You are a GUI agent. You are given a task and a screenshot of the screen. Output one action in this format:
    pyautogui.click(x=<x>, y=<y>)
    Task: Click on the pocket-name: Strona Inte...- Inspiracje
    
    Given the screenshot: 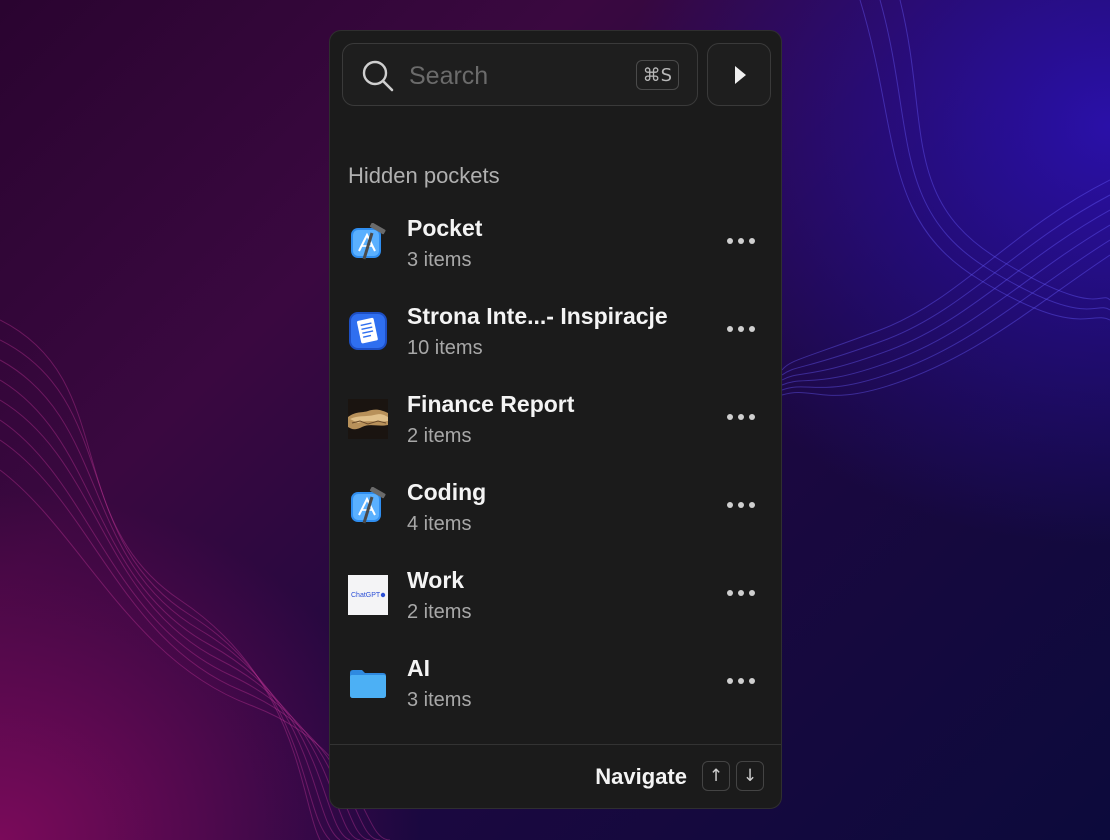 What is the action you would take?
    pyautogui.click(x=537, y=316)
    